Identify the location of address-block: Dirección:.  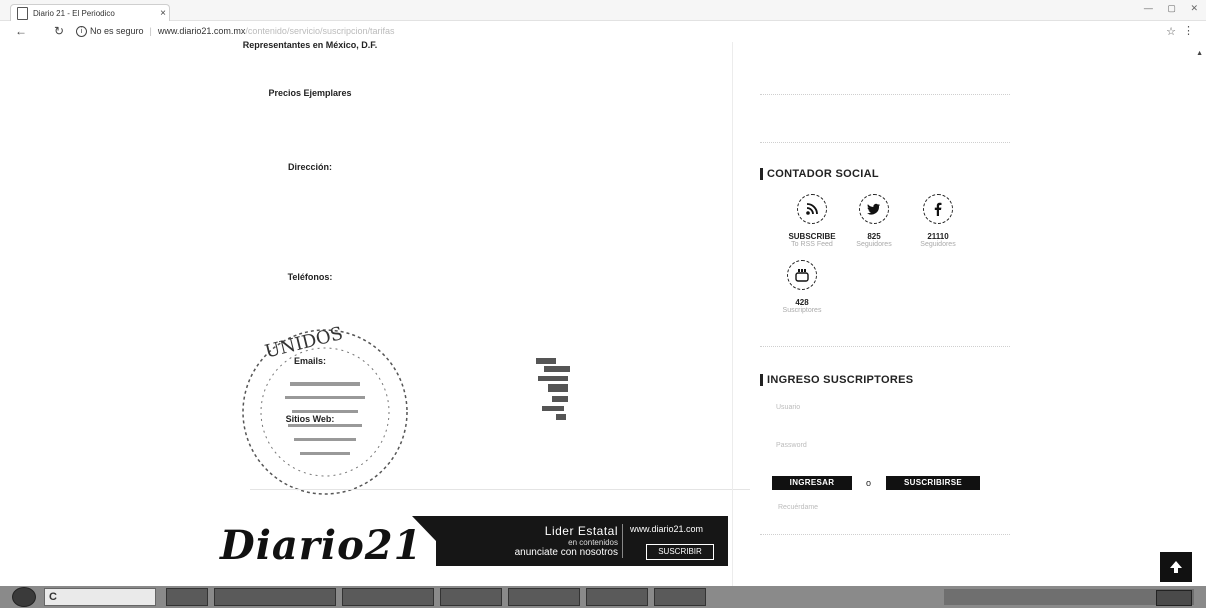
(310, 187).